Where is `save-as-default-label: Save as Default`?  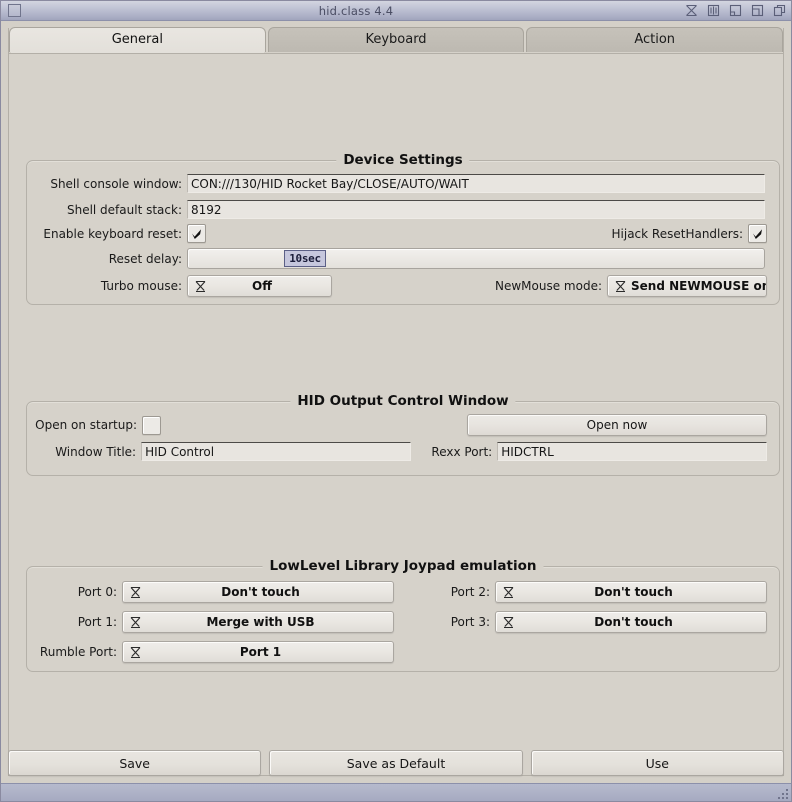 save-as-default-label: Save as Default is located at coordinates (396, 763).